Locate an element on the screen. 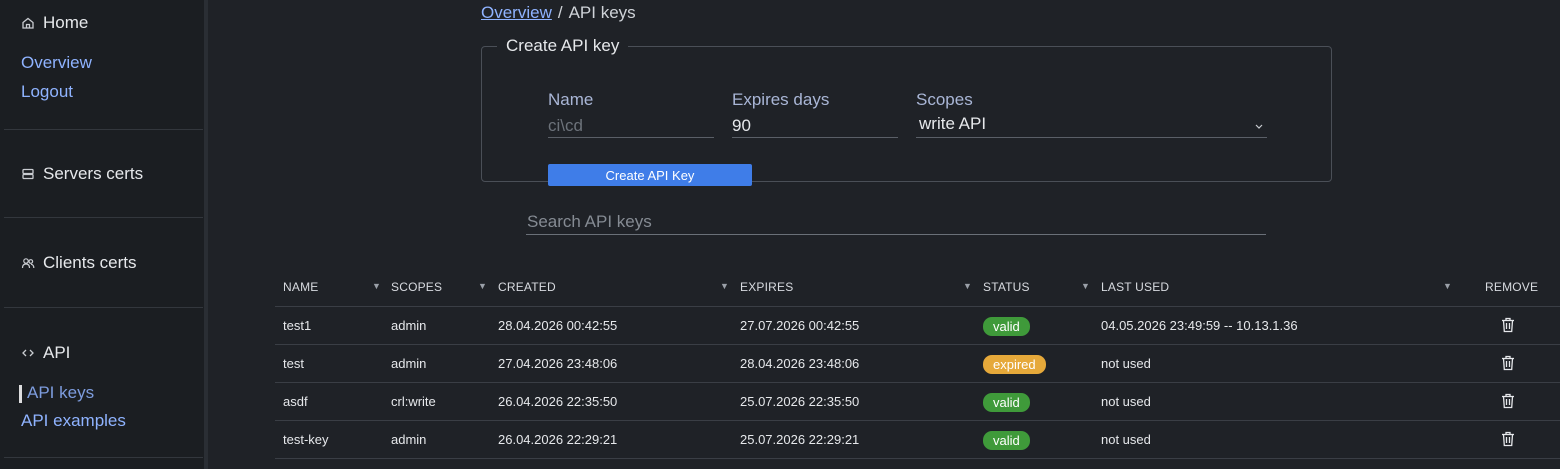  sidebar-link-overview: Overview is located at coordinates (56, 63).